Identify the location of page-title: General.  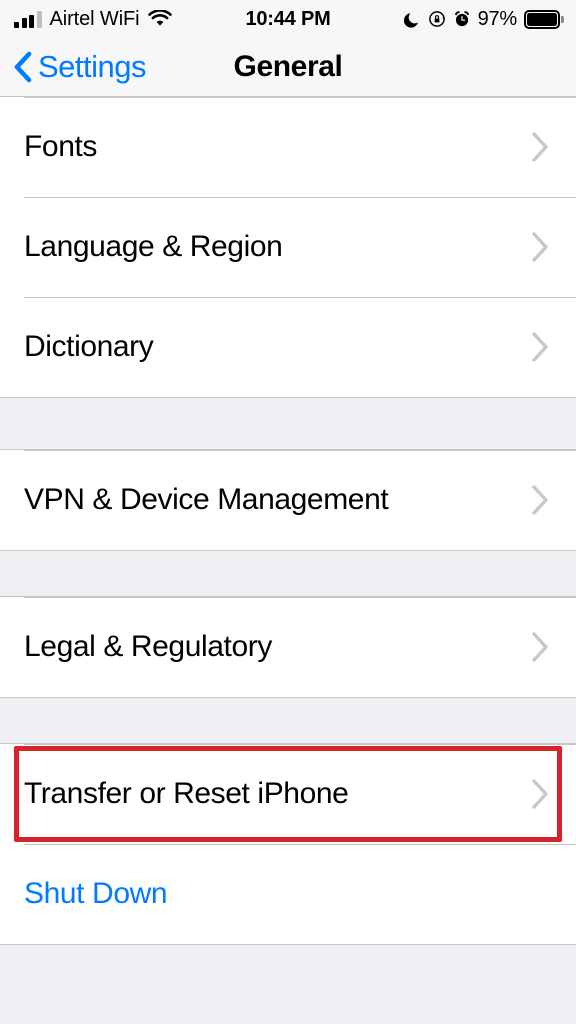
(288, 66).